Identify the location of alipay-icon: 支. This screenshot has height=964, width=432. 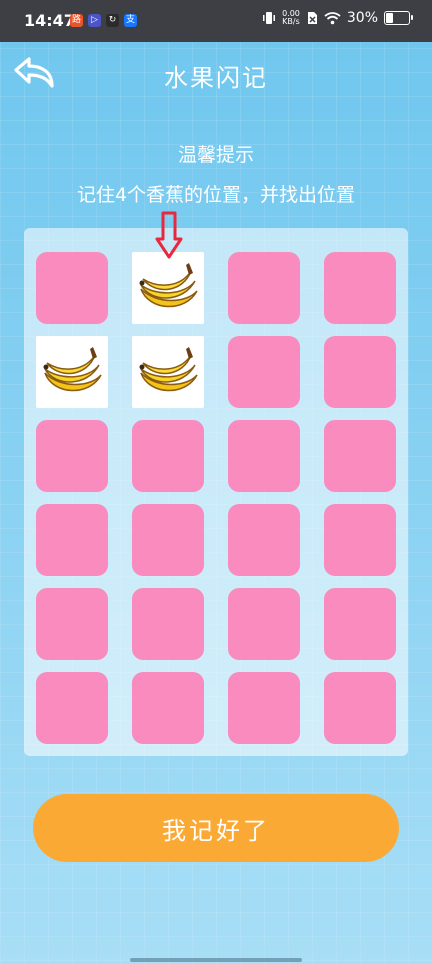
(130, 20).